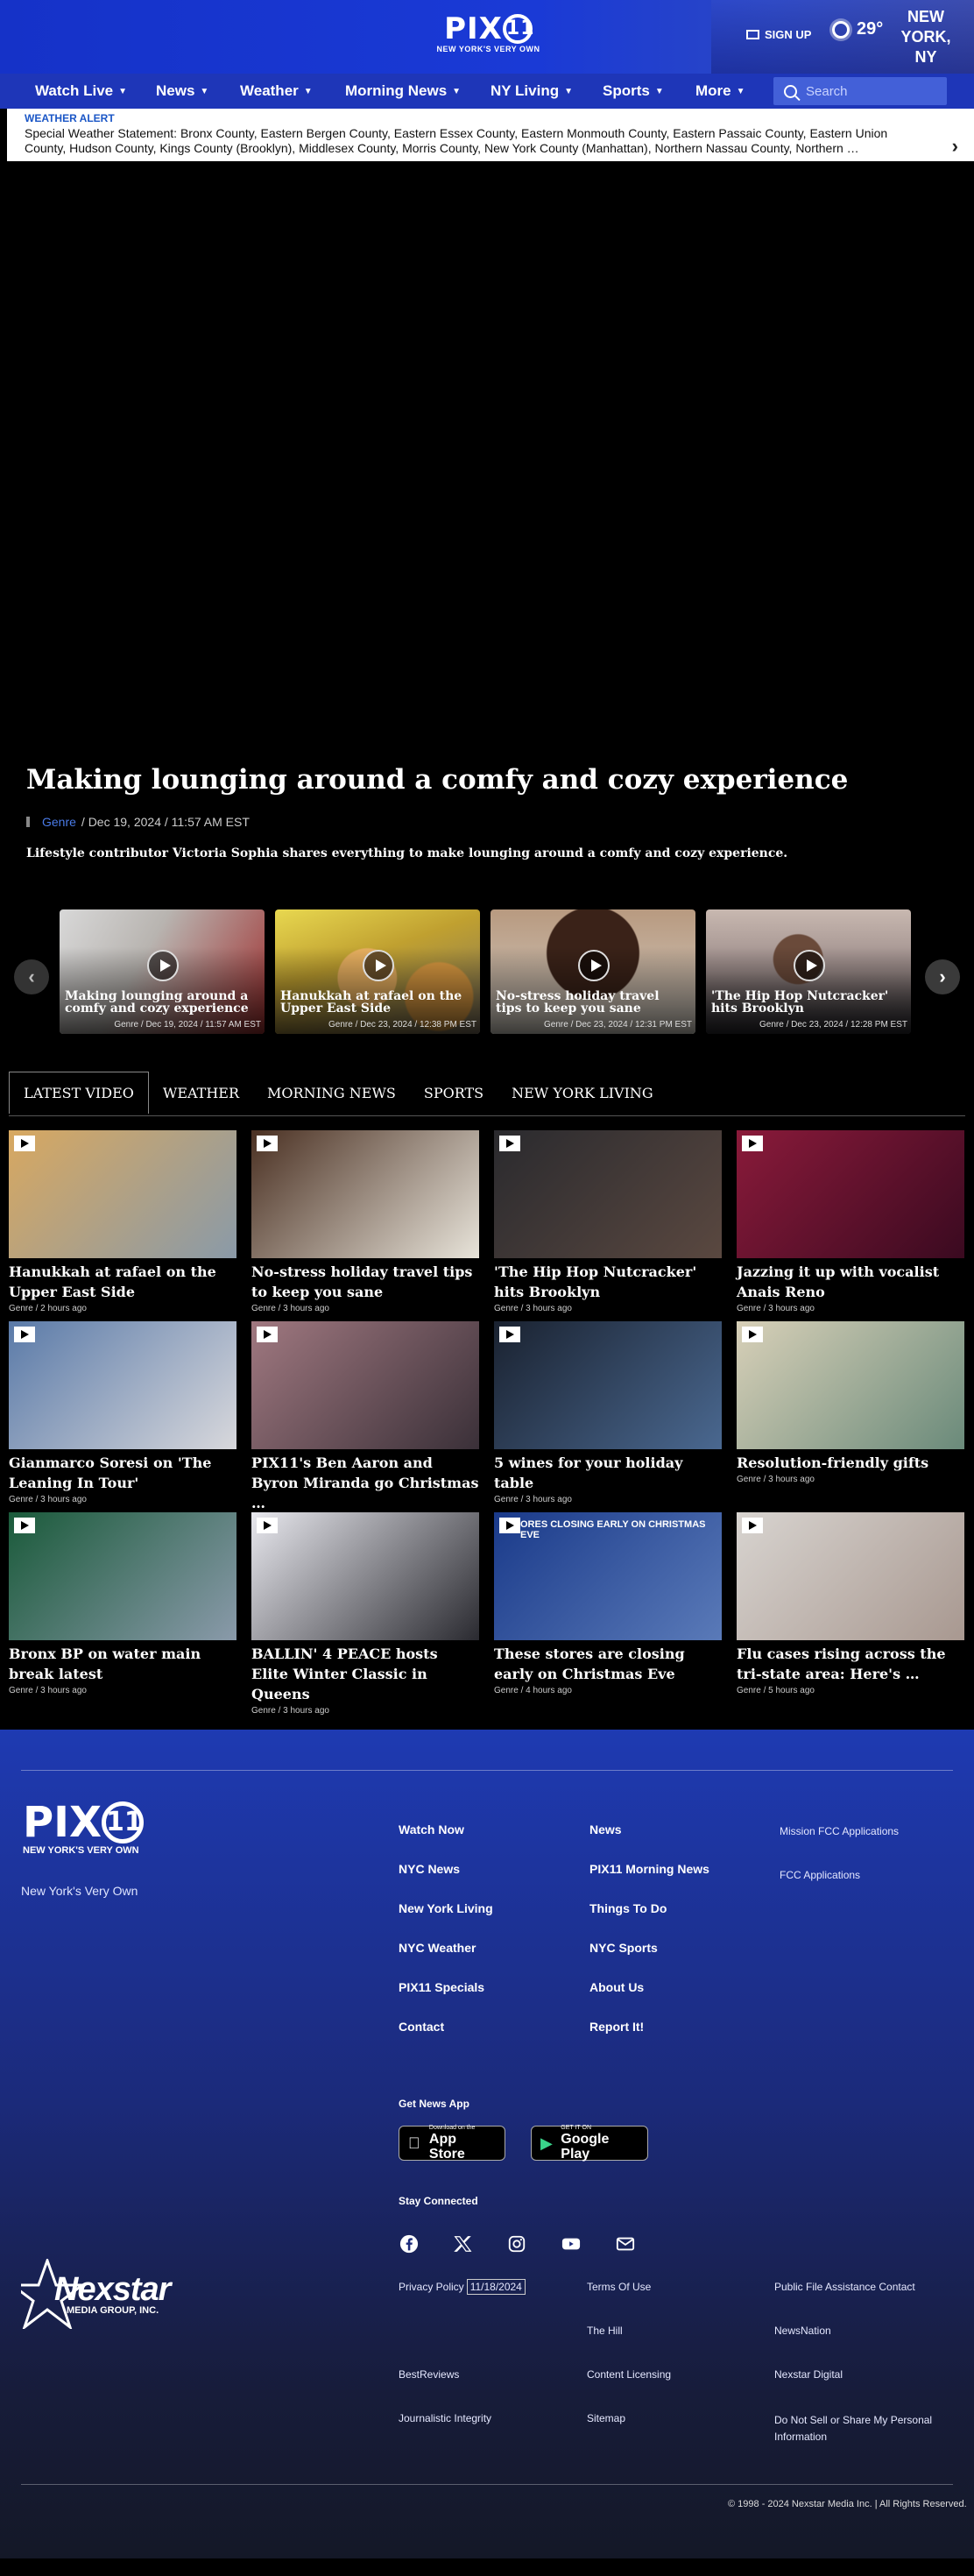 This screenshot has width=974, height=2576. What do you see at coordinates (122, 1664) in the screenshot?
I see `video-title: Bronx BP on water main break latest` at bounding box center [122, 1664].